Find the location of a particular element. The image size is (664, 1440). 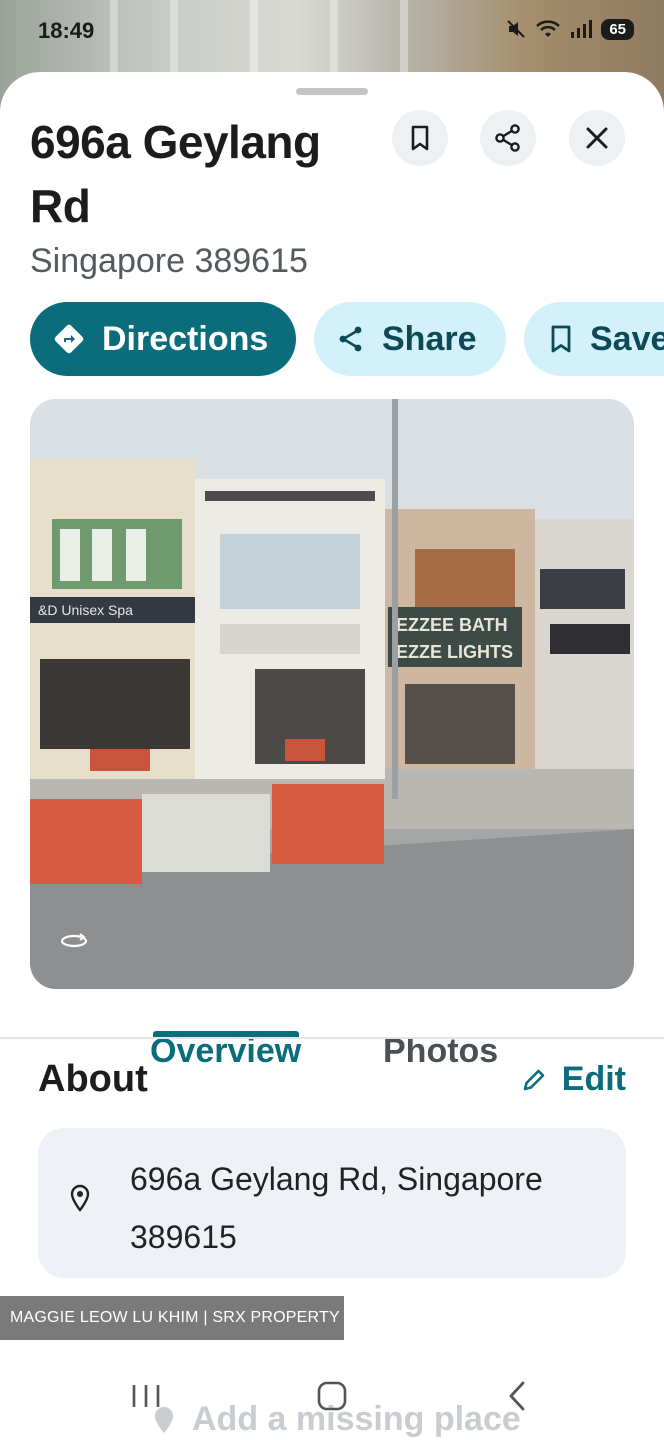

status-bar: 18:49 65 is located at coordinates (332, 30).